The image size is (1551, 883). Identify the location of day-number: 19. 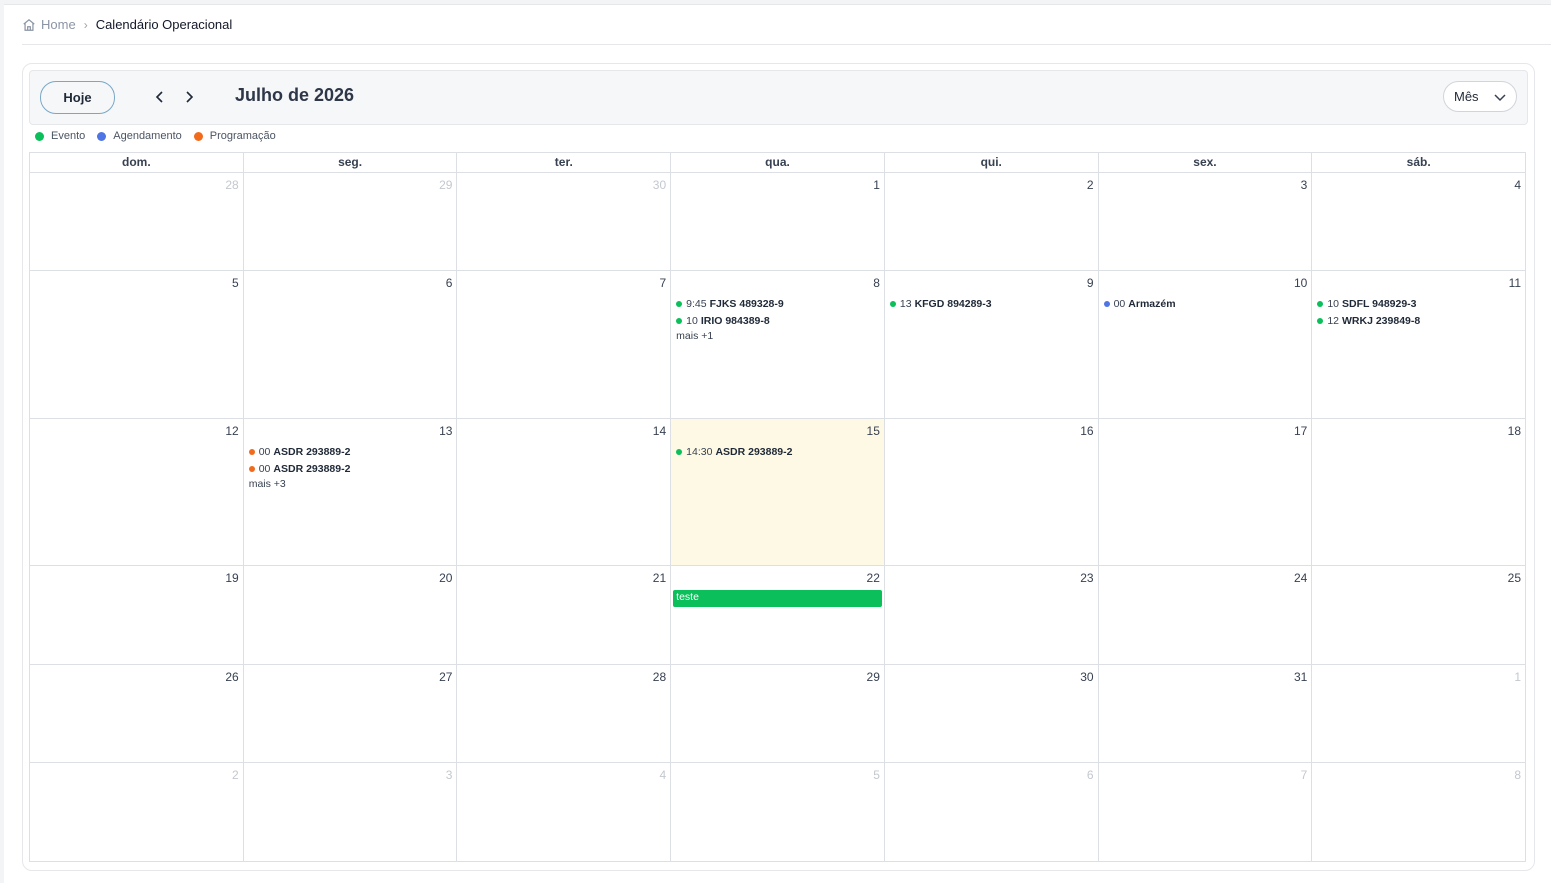
(231, 578).